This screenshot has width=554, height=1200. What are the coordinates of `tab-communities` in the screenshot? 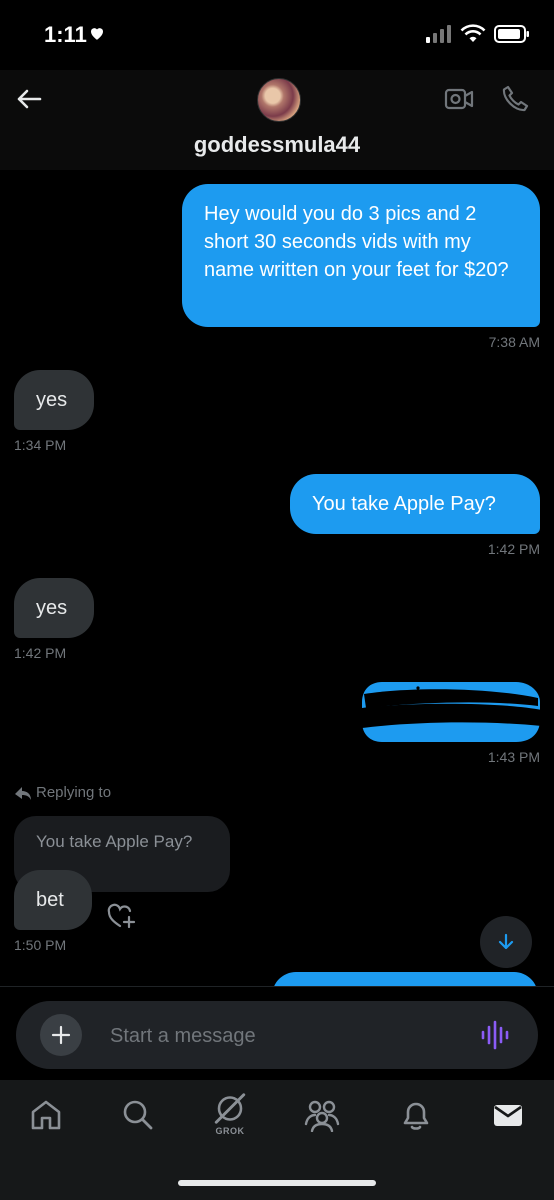 It's located at (322, 1120).